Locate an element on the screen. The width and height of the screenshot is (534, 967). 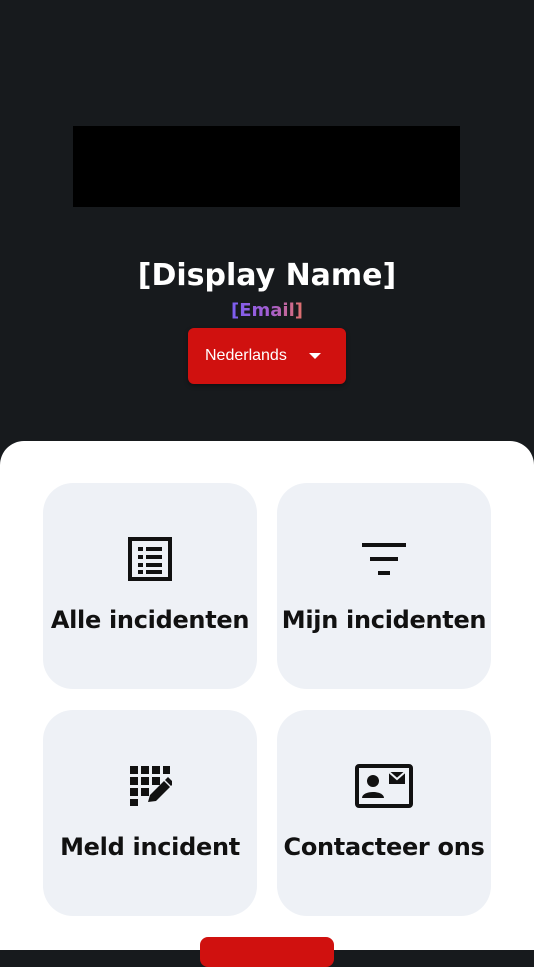
tile-meld-incident: Meld incident is located at coordinates (150, 813).